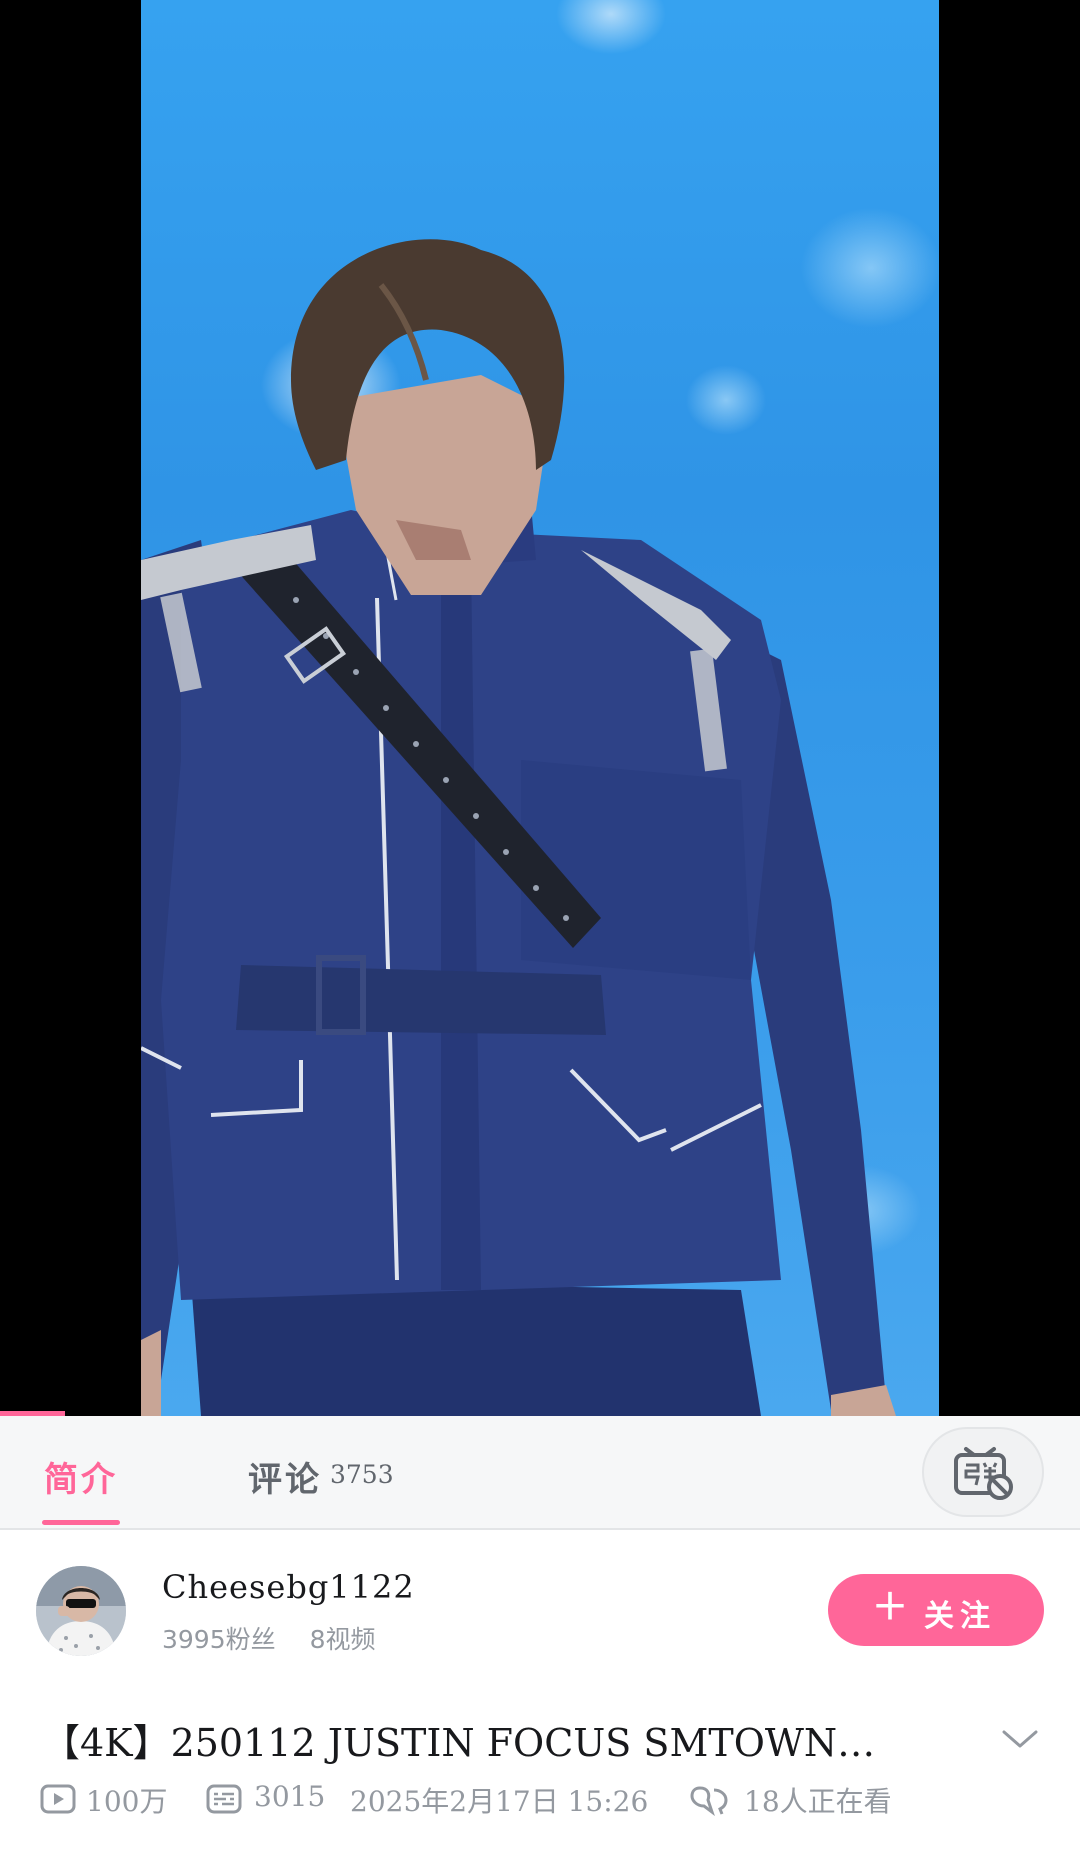  I want to click on danmaku-off-icon, so click(983, 1473).